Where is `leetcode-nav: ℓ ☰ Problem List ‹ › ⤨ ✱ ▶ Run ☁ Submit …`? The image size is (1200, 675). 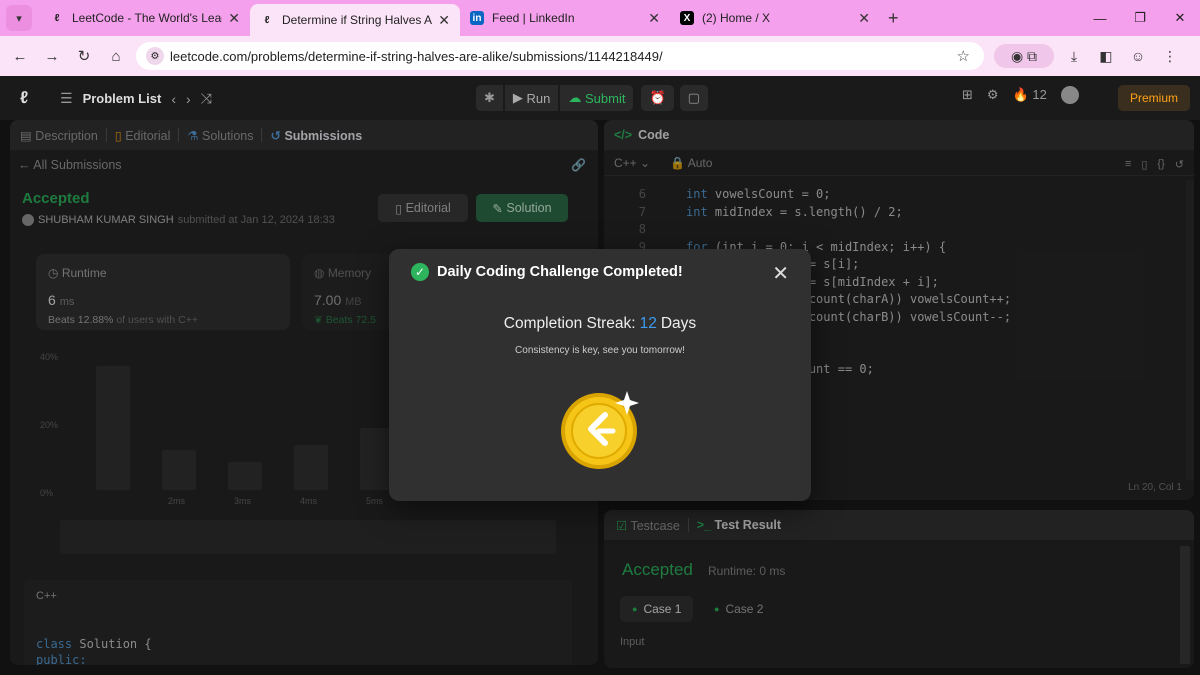 leetcode-nav: ℓ ☰ Problem List ‹ › ⤨ ✱ ▶ Run ☁ Submit … is located at coordinates (600, 98).